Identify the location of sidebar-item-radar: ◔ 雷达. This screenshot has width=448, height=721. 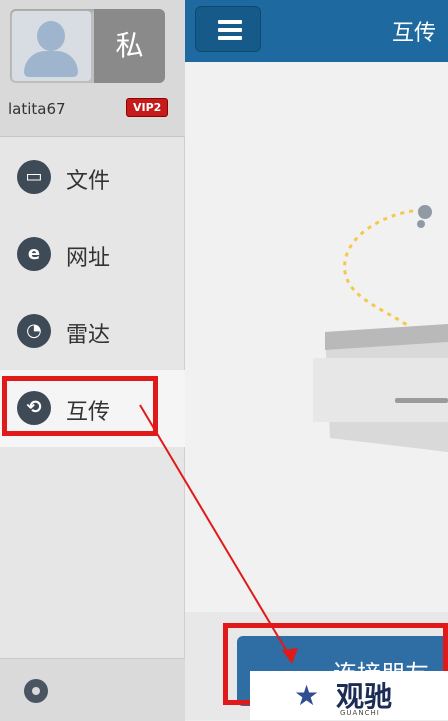
(92, 331).